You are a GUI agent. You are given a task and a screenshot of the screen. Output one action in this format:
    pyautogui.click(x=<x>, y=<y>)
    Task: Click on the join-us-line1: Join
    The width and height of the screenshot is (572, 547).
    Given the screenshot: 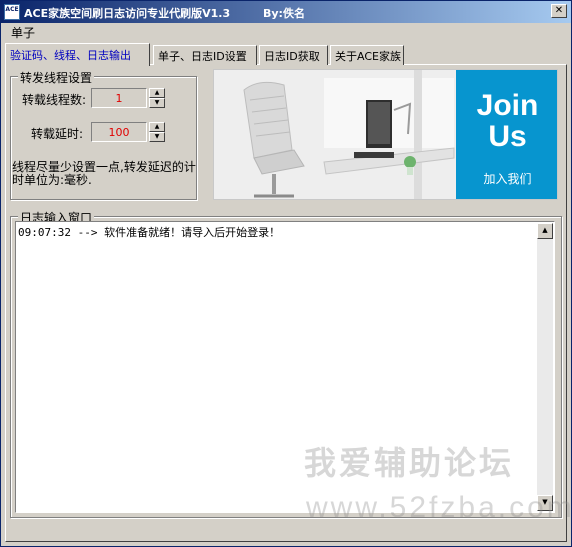 What is the action you would take?
    pyautogui.click(x=507, y=105)
    